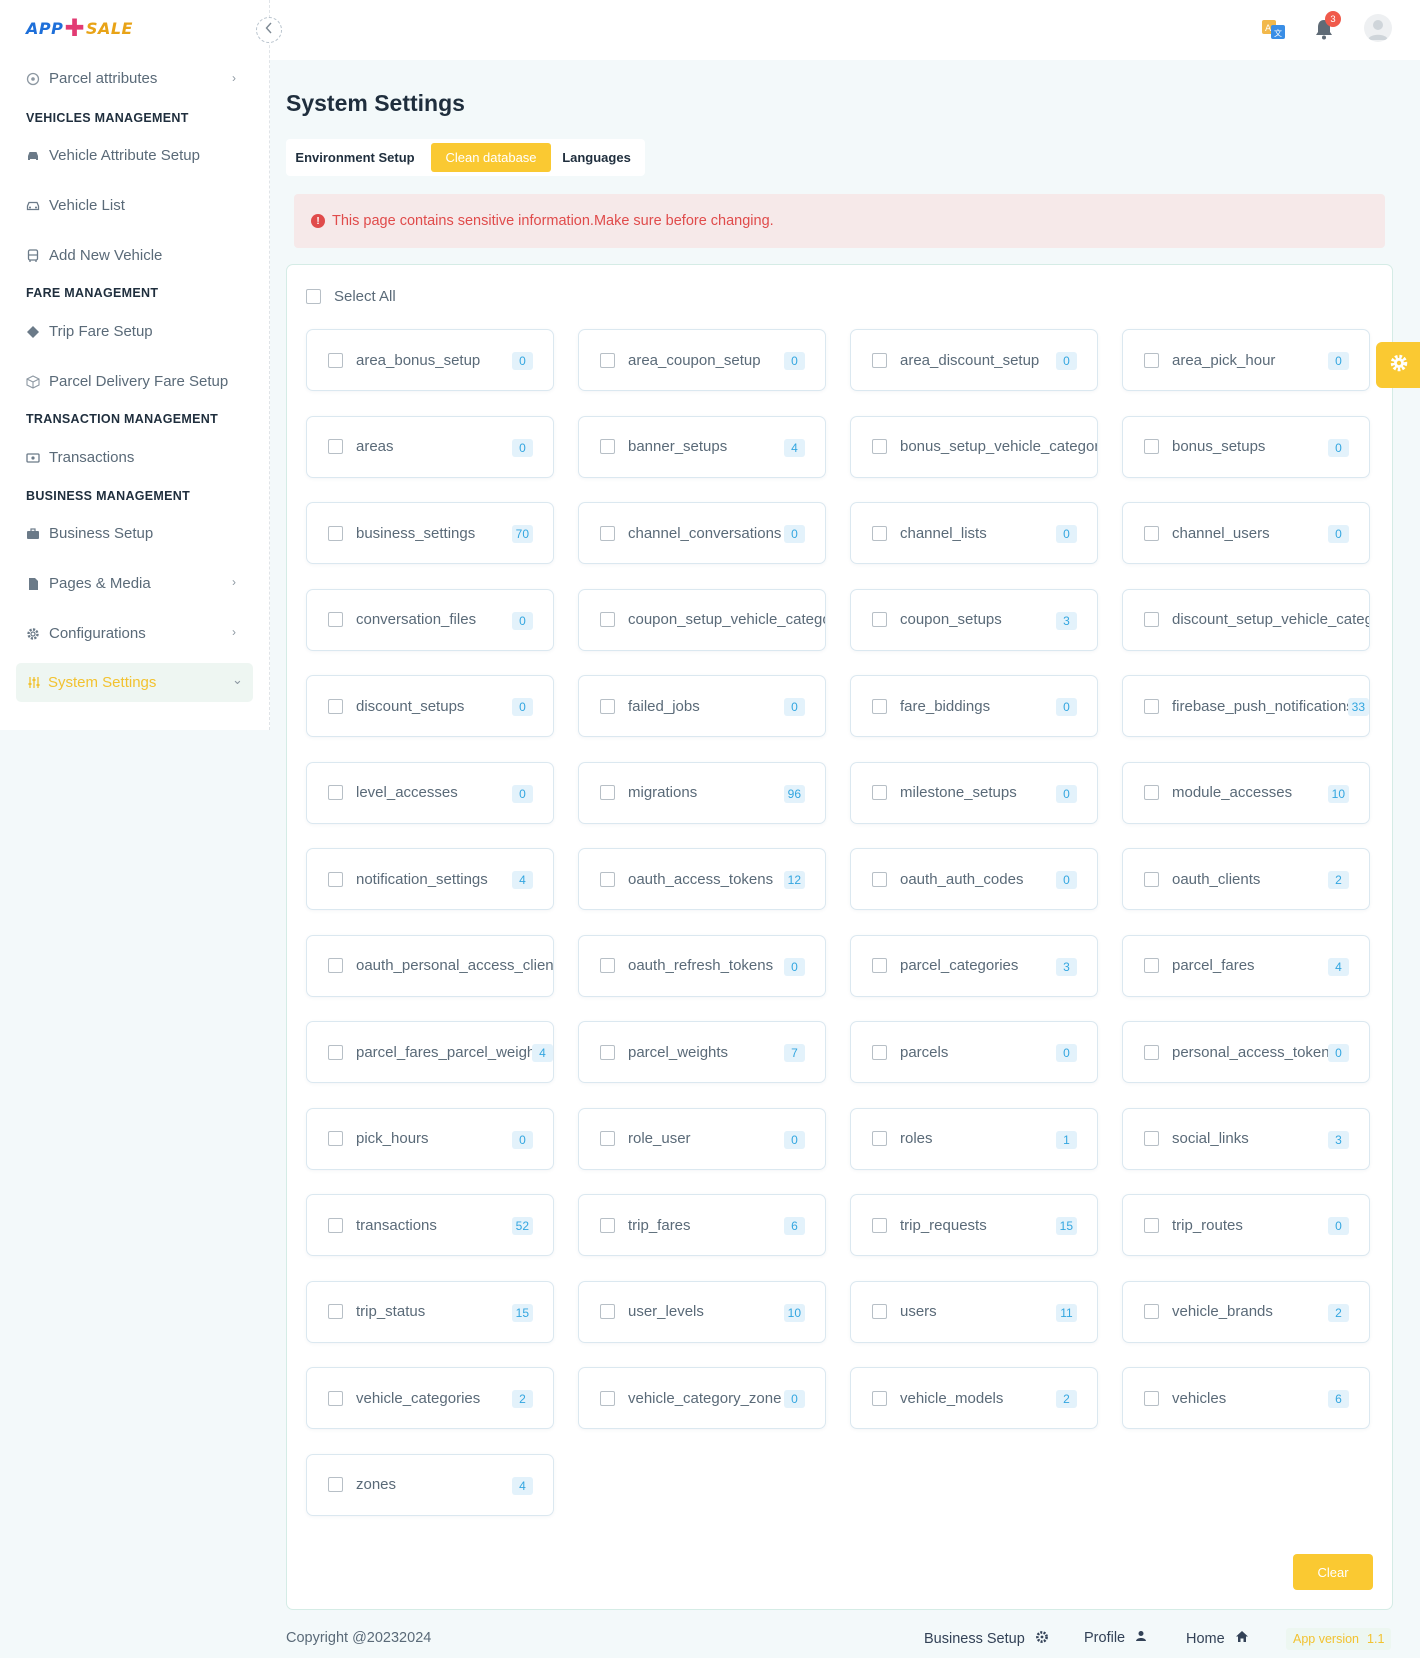 This screenshot has height=1658, width=1420. I want to click on table-item: discount_setup_vehicle_catego, so click(1246, 619).